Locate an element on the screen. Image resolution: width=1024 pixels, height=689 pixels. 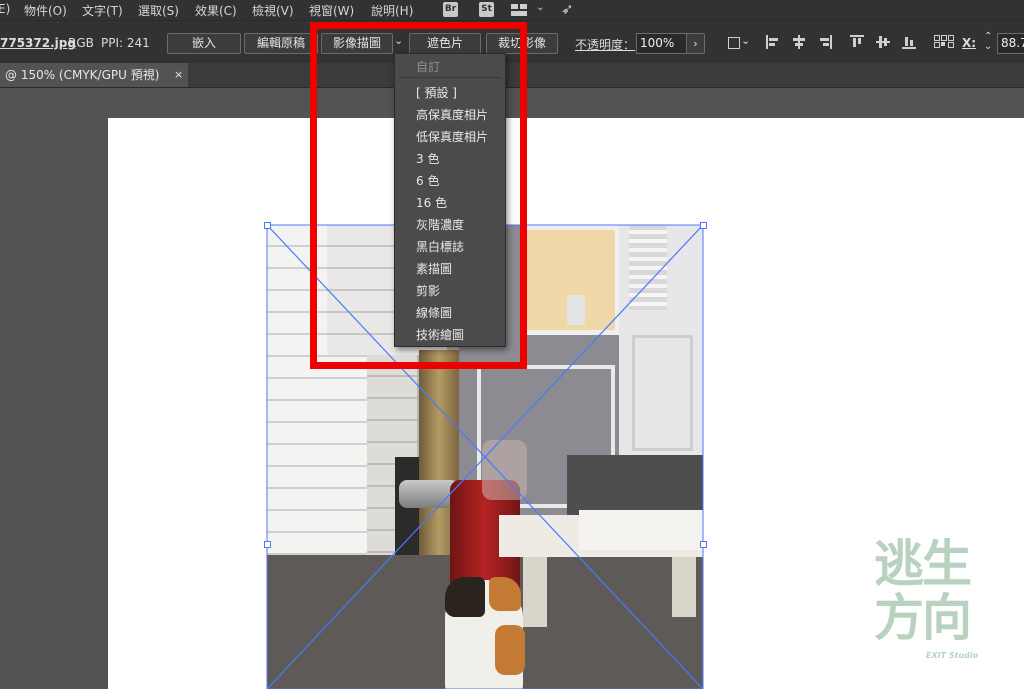
watermark-line-2: 方向 is located at coordinates (923, 618).